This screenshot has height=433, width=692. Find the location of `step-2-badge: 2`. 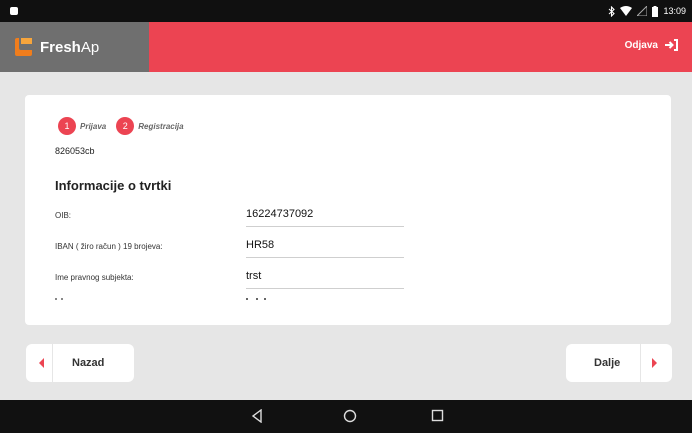

step-2-badge: 2 is located at coordinates (125, 126).